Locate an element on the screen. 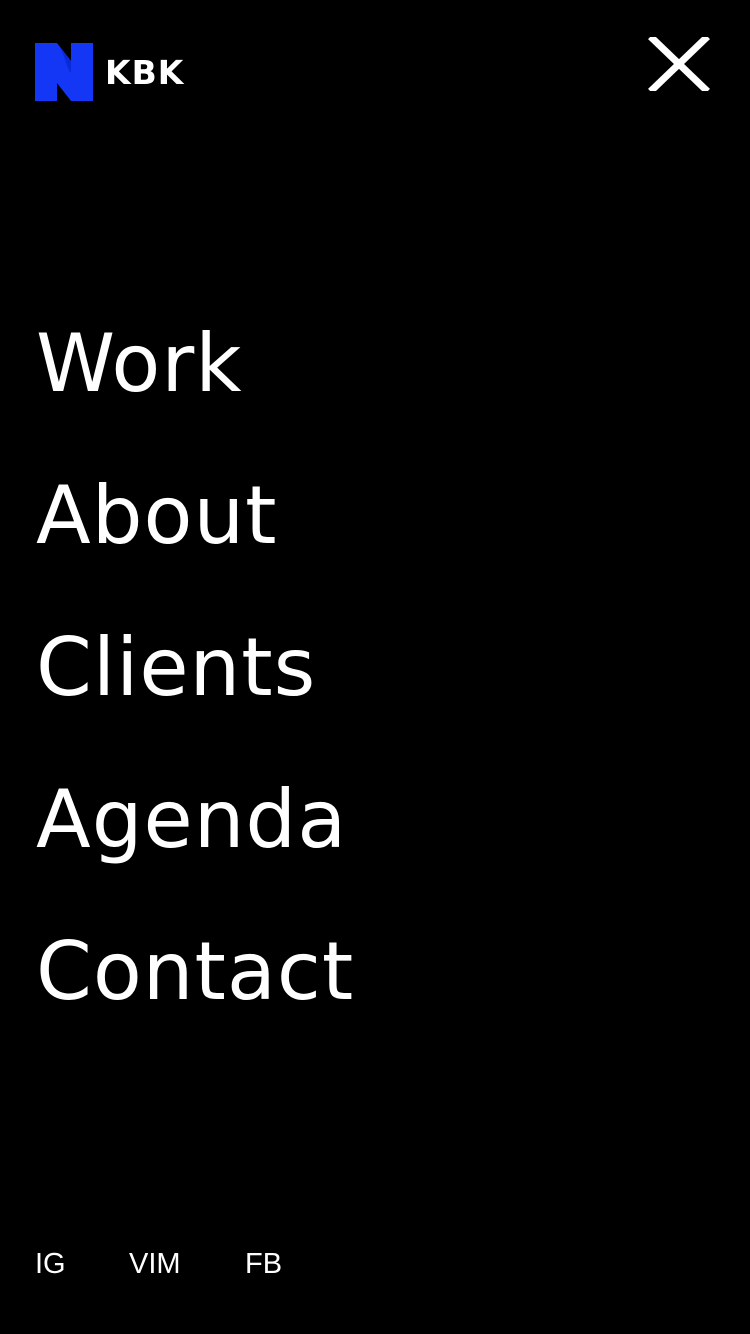  site-header: KBK is located at coordinates (375, 70).